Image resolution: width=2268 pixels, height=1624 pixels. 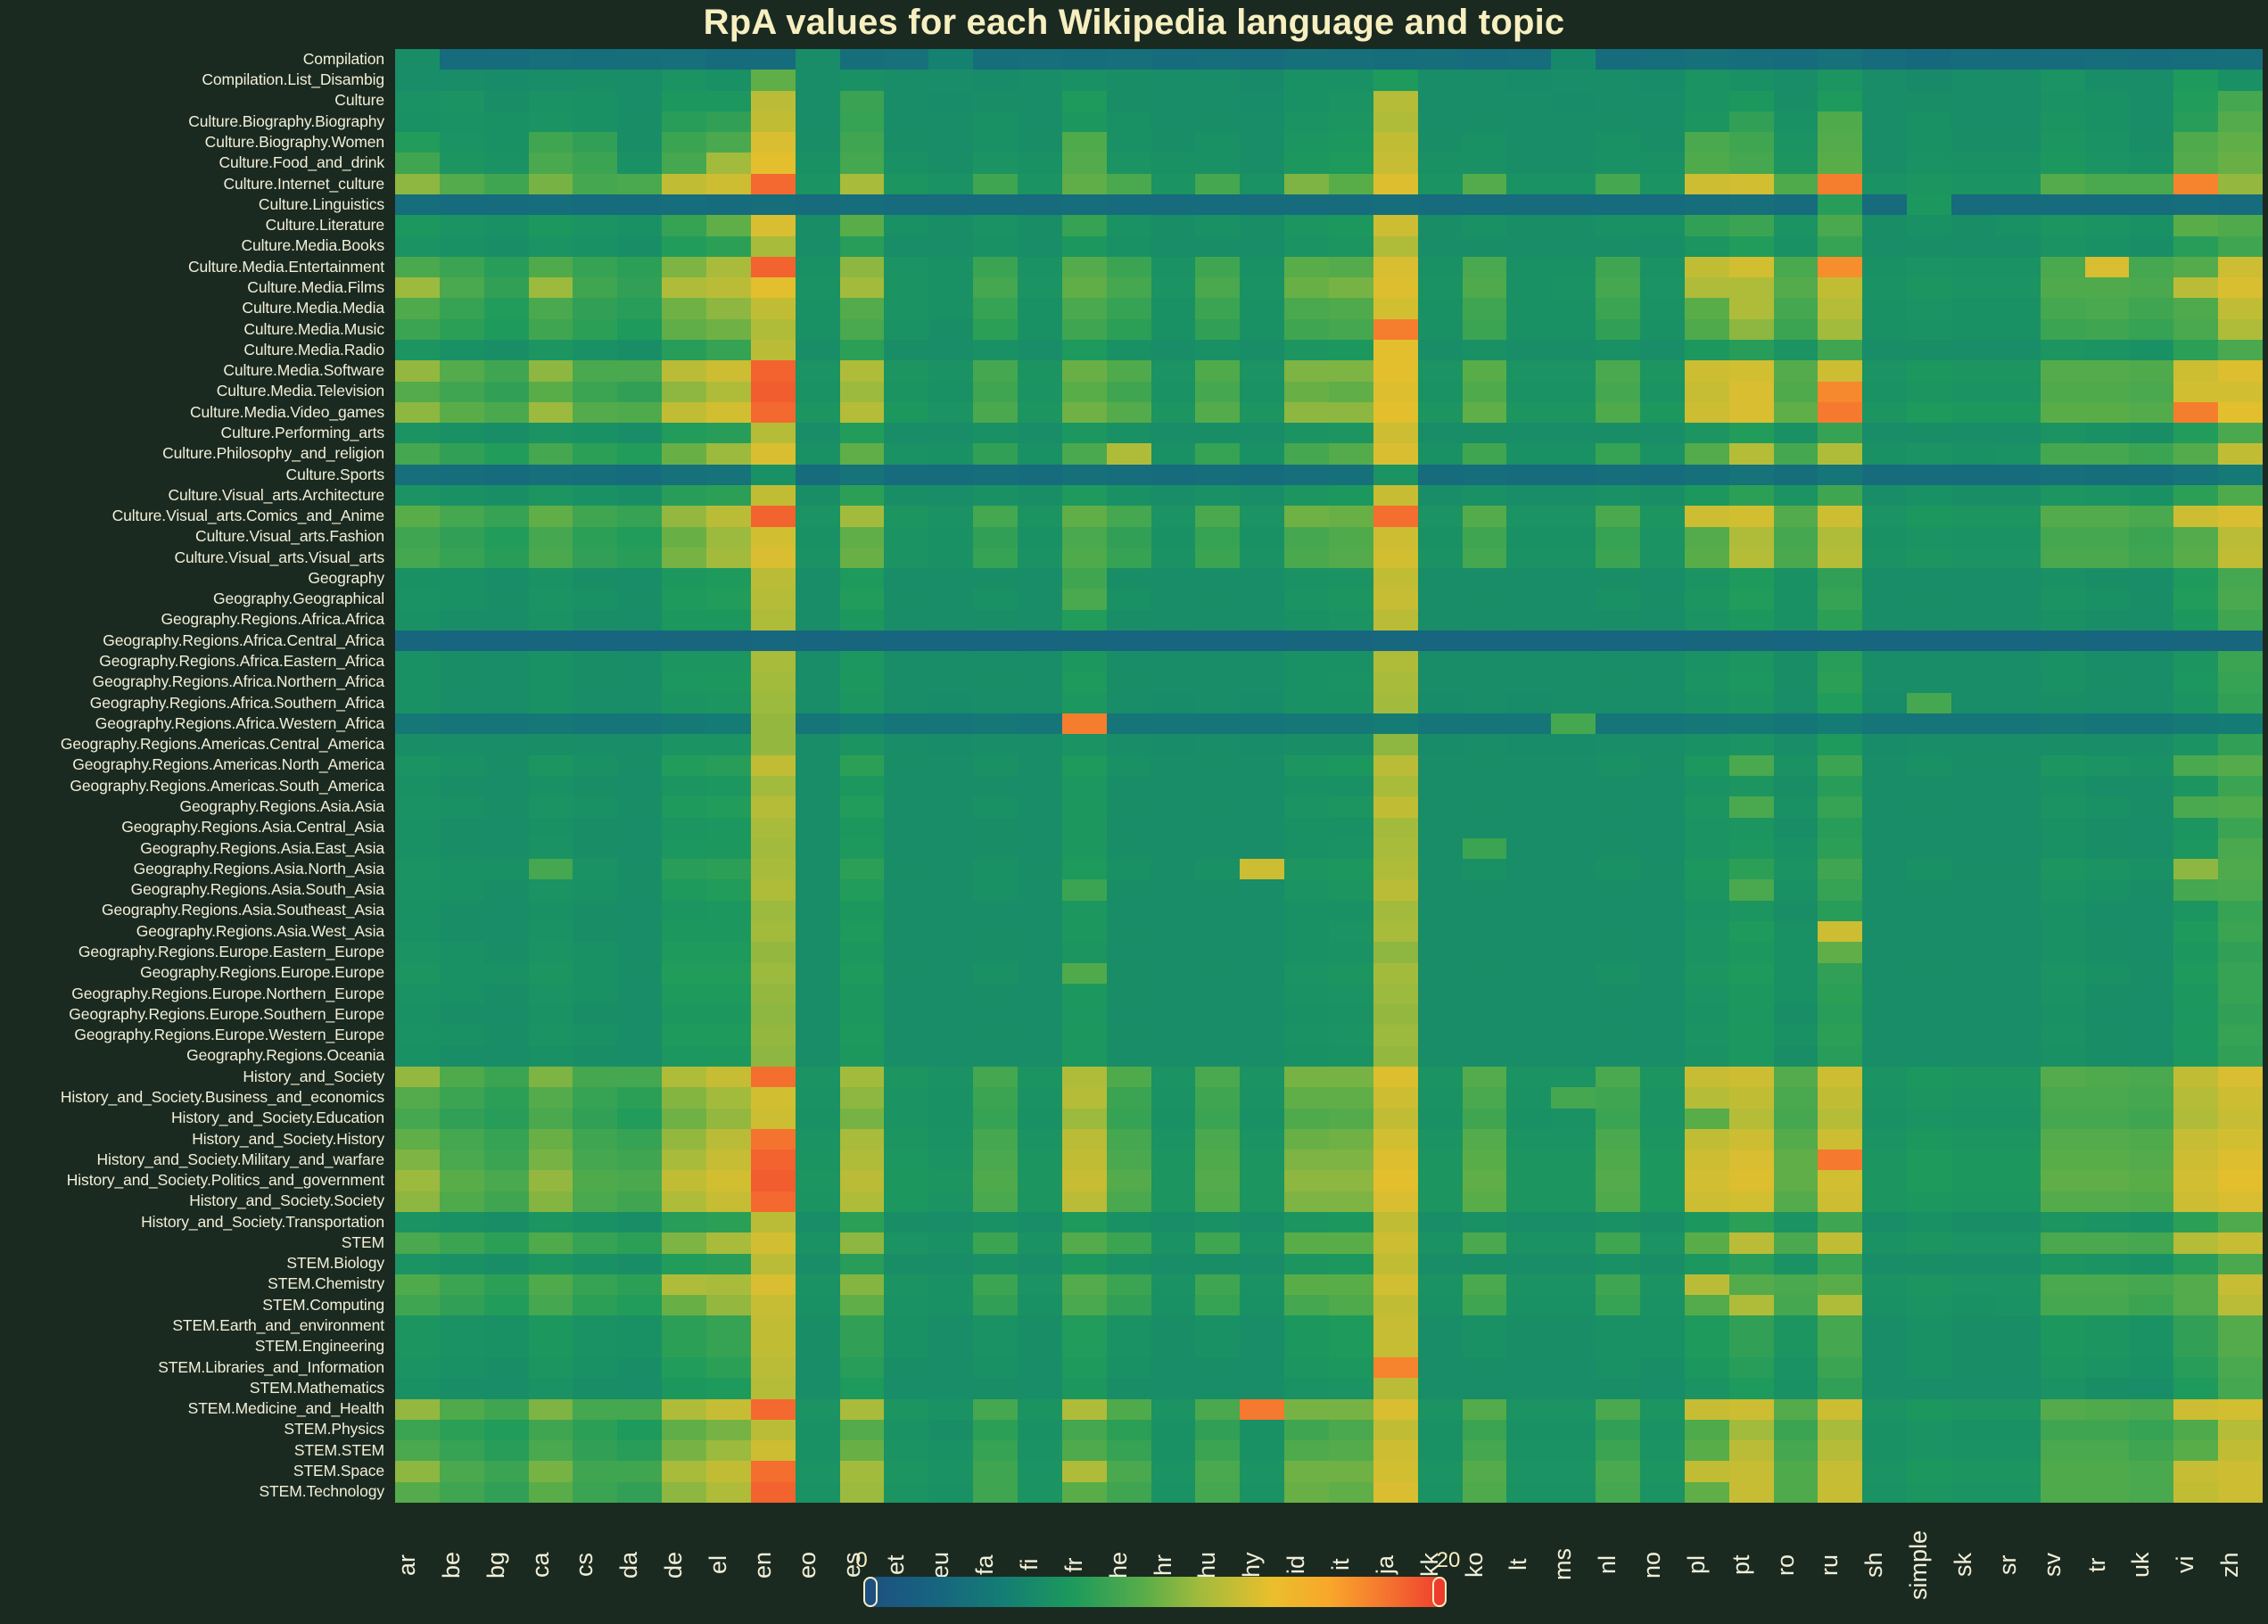 I want to click on colorbar-max-handle, so click(x=1439, y=1592).